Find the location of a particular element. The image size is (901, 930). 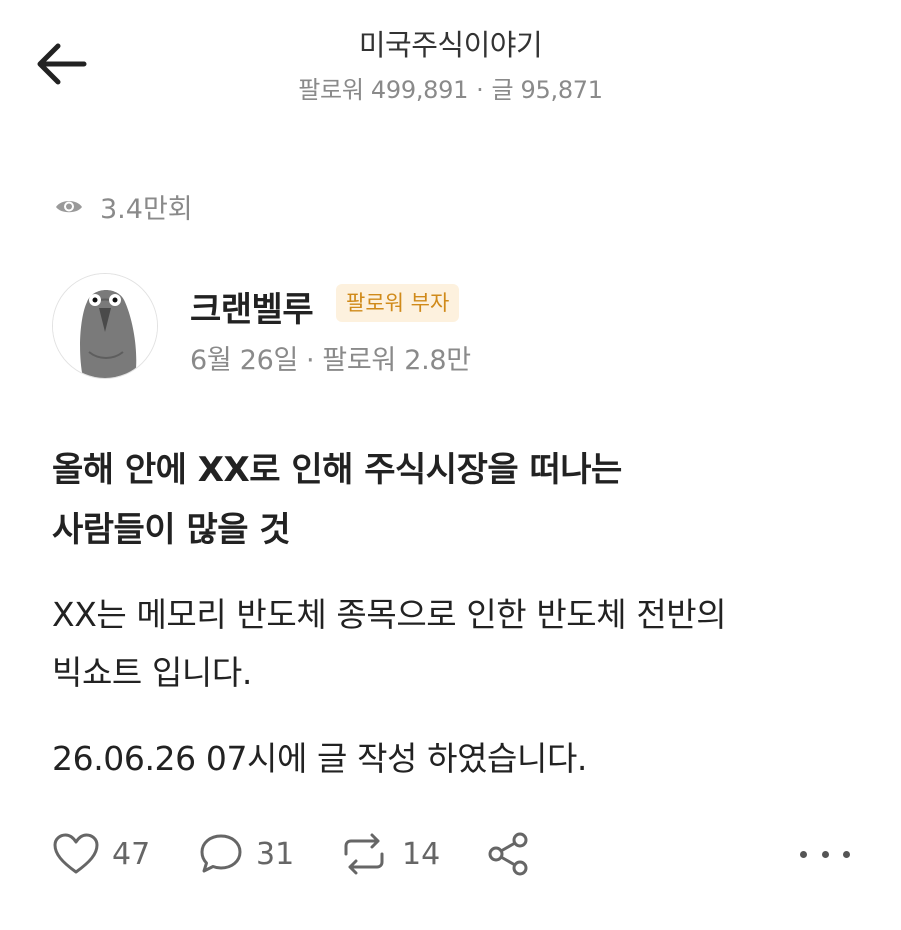

avatar is located at coordinates (105, 326).